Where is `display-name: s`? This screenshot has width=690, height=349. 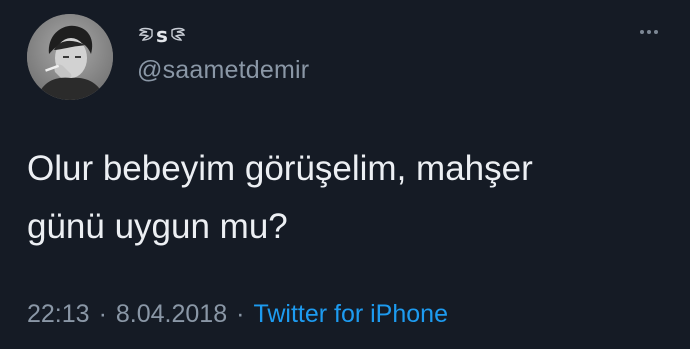
display-name: s is located at coordinates (162, 35).